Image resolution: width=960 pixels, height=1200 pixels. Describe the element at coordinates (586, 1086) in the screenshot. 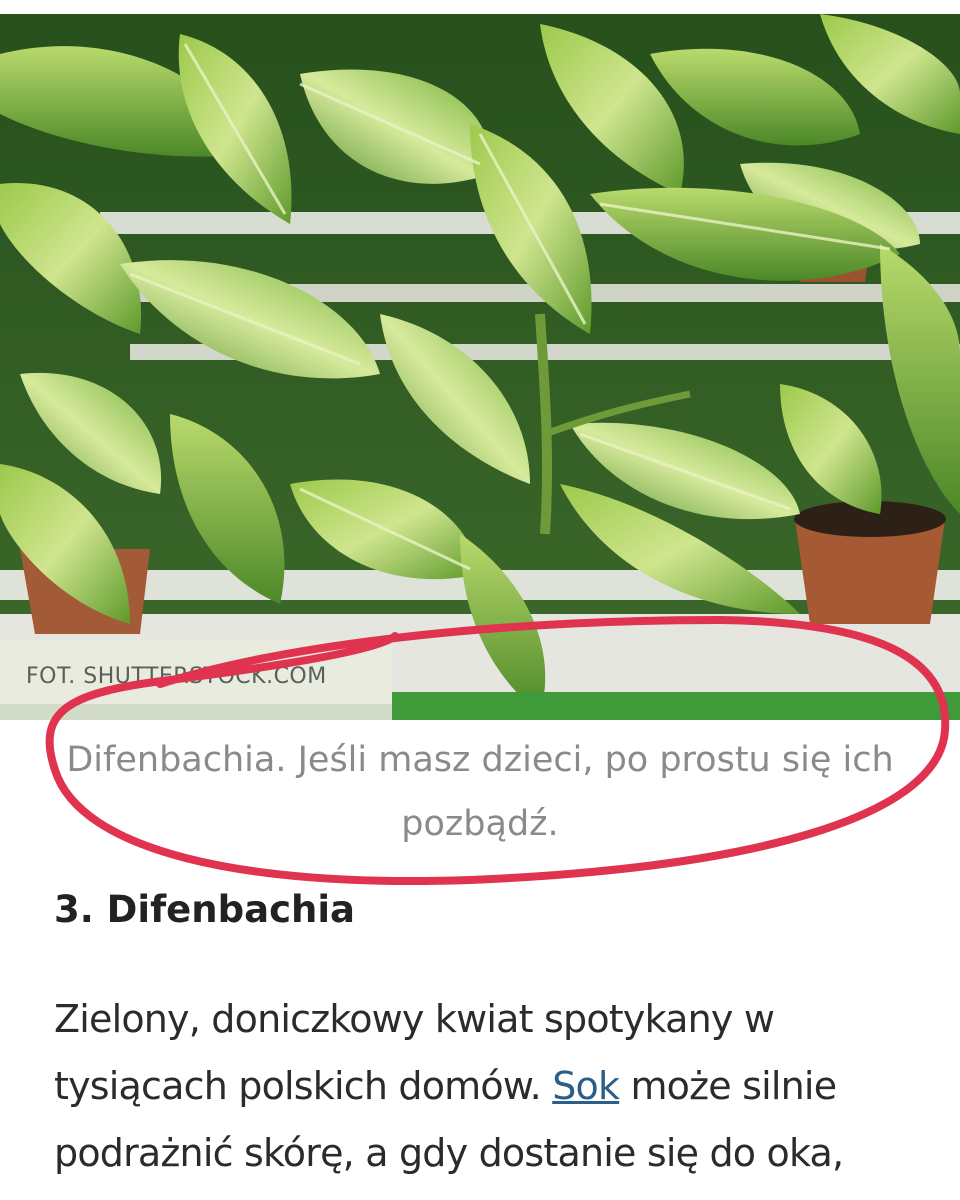

I see `sok-link: Sok` at that location.